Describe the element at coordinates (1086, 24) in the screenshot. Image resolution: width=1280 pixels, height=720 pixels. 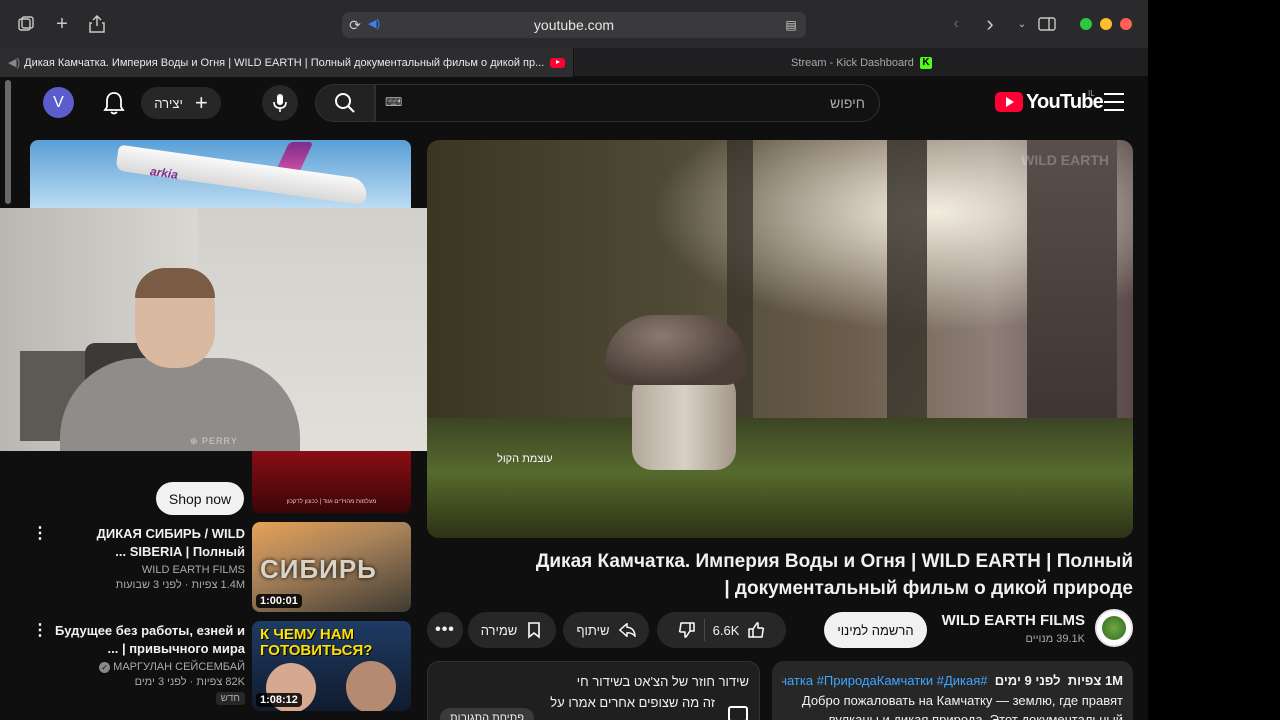
I see `zoom-button` at that location.